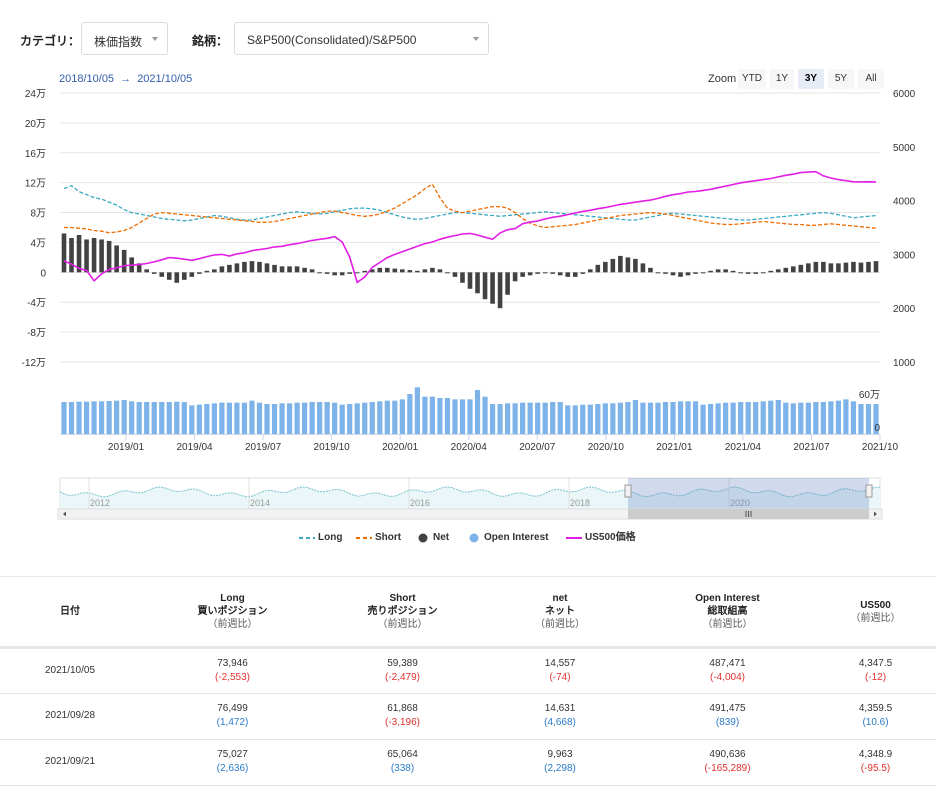  I want to click on x-axis-tick: 2021/07, so click(811, 447).